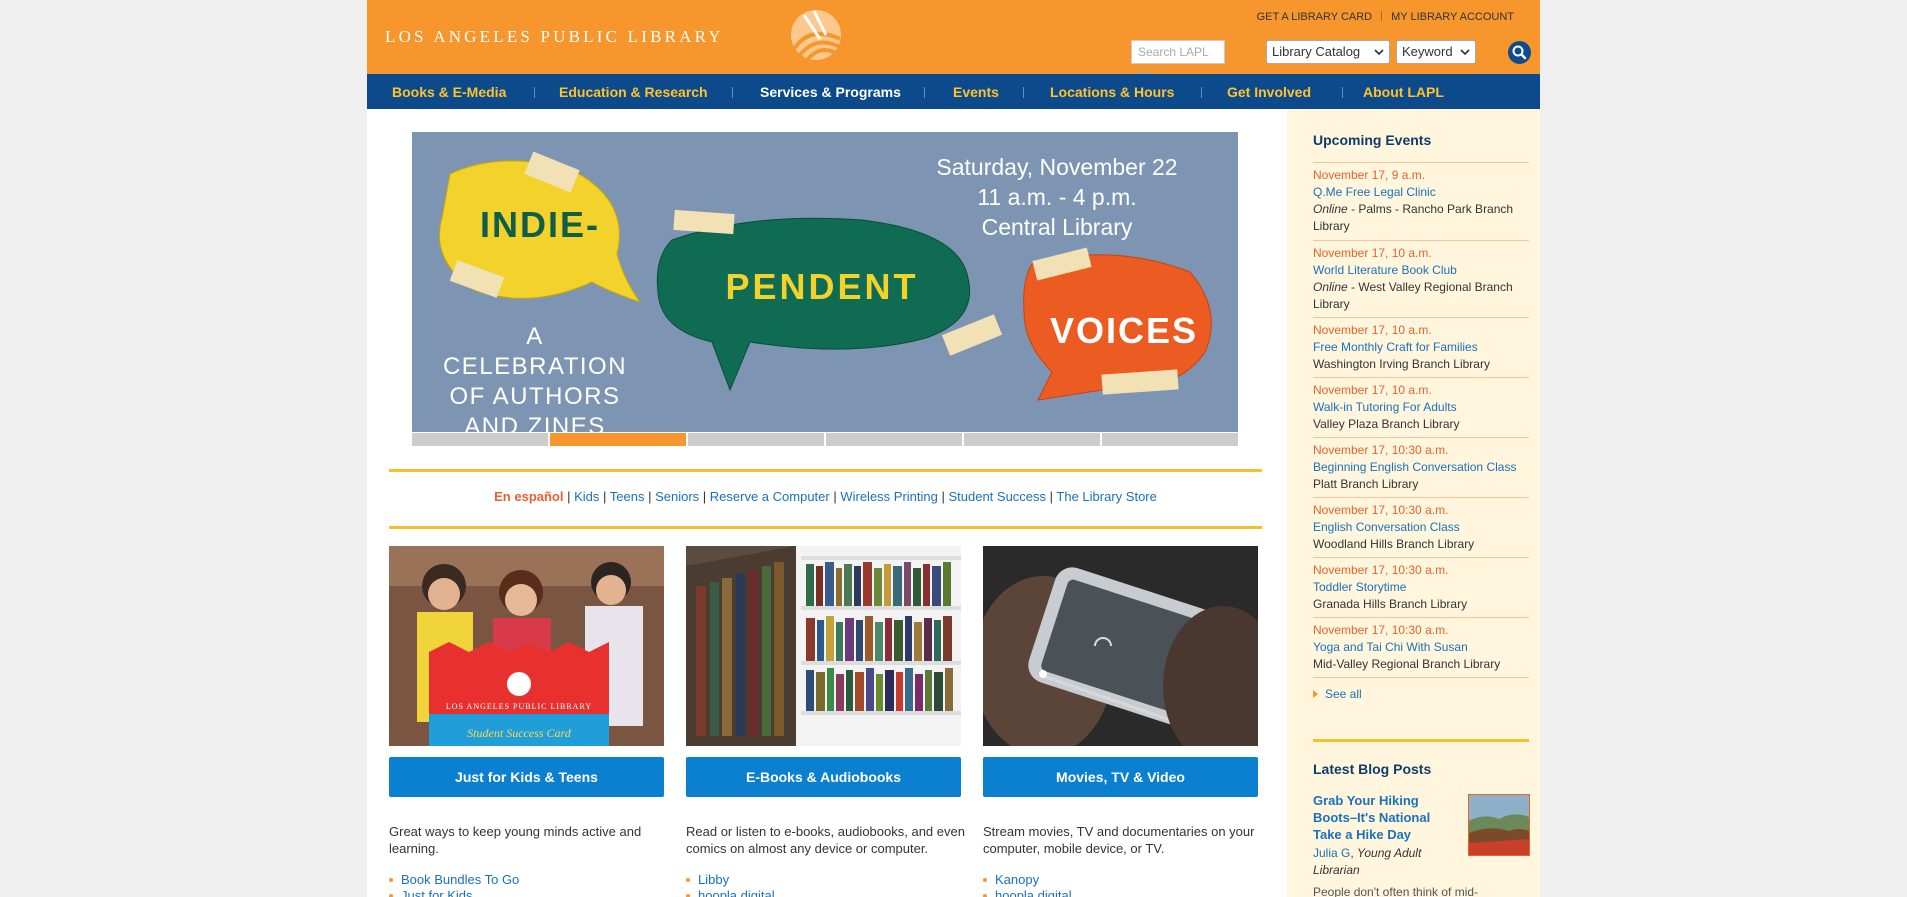  I want to click on ebooks-photo, so click(823, 646).